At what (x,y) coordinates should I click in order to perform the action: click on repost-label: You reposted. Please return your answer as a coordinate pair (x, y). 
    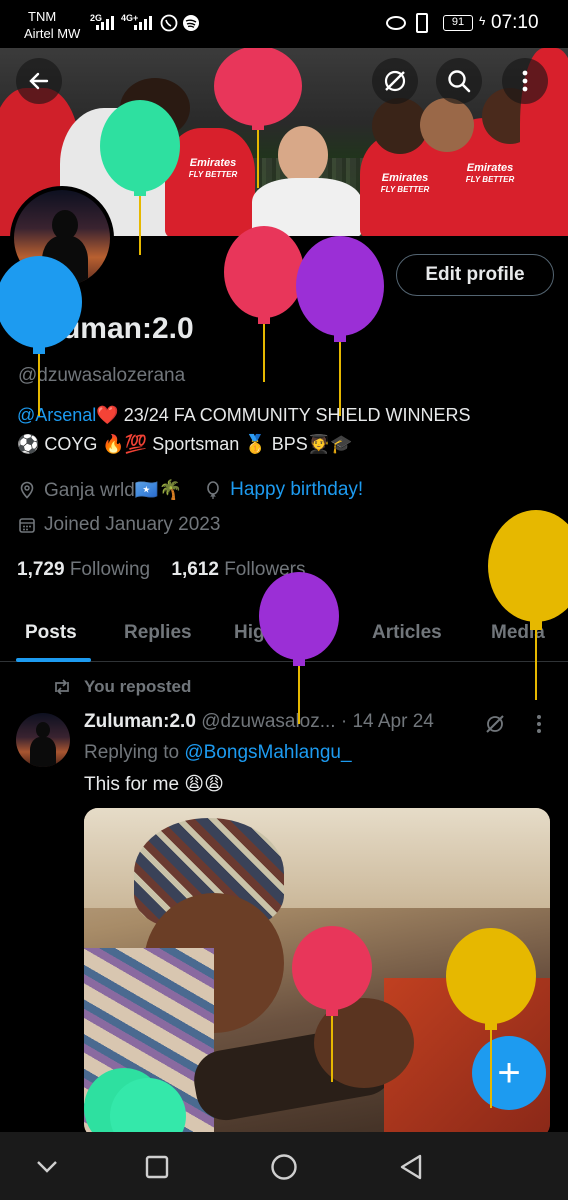
    Looking at the image, I should click on (138, 686).